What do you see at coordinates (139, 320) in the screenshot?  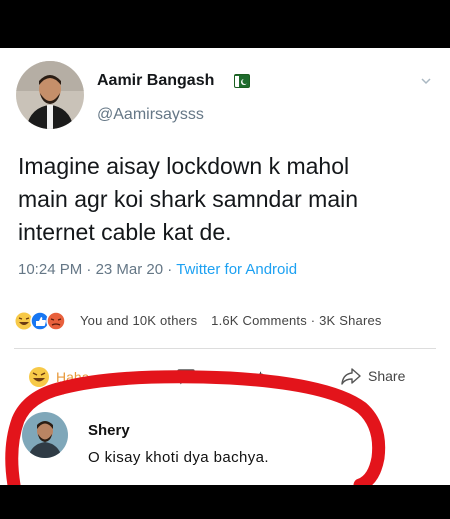 I see `reactions-count-text: You and 10K others` at bounding box center [139, 320].